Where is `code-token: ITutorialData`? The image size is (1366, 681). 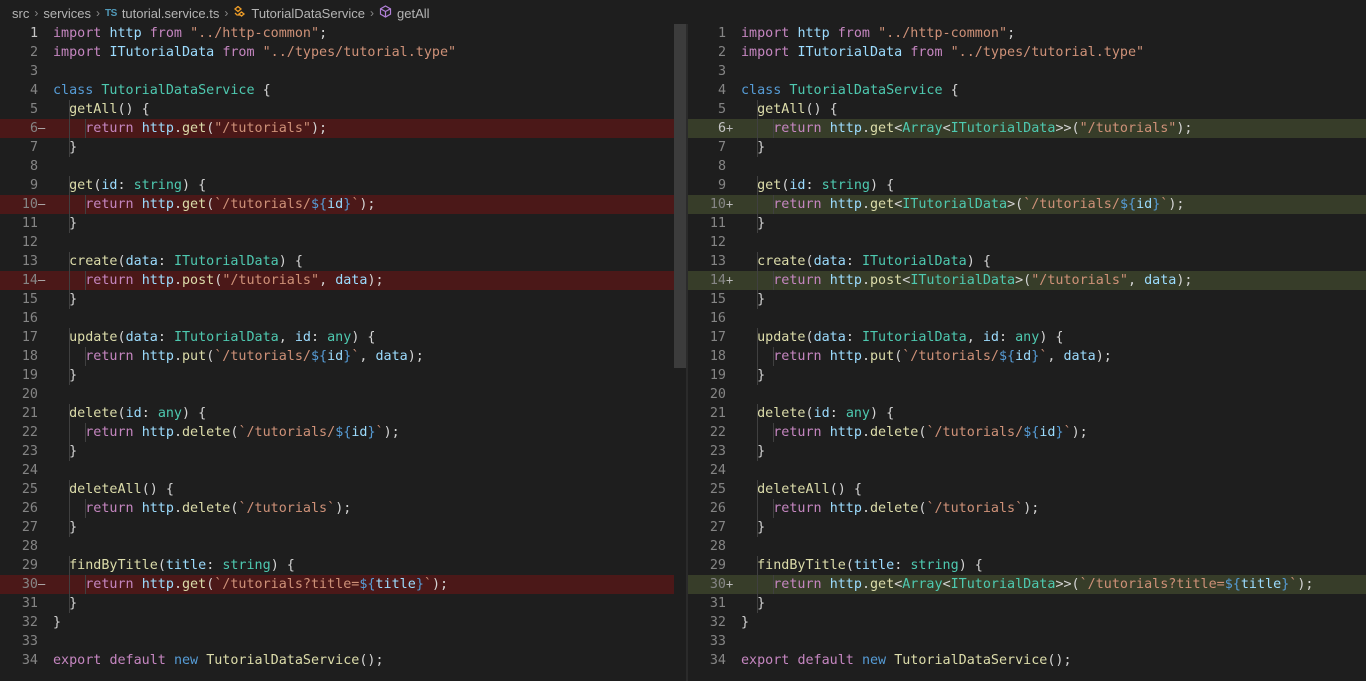 code-token: ITutorialData is located at coordinates (914, 261).